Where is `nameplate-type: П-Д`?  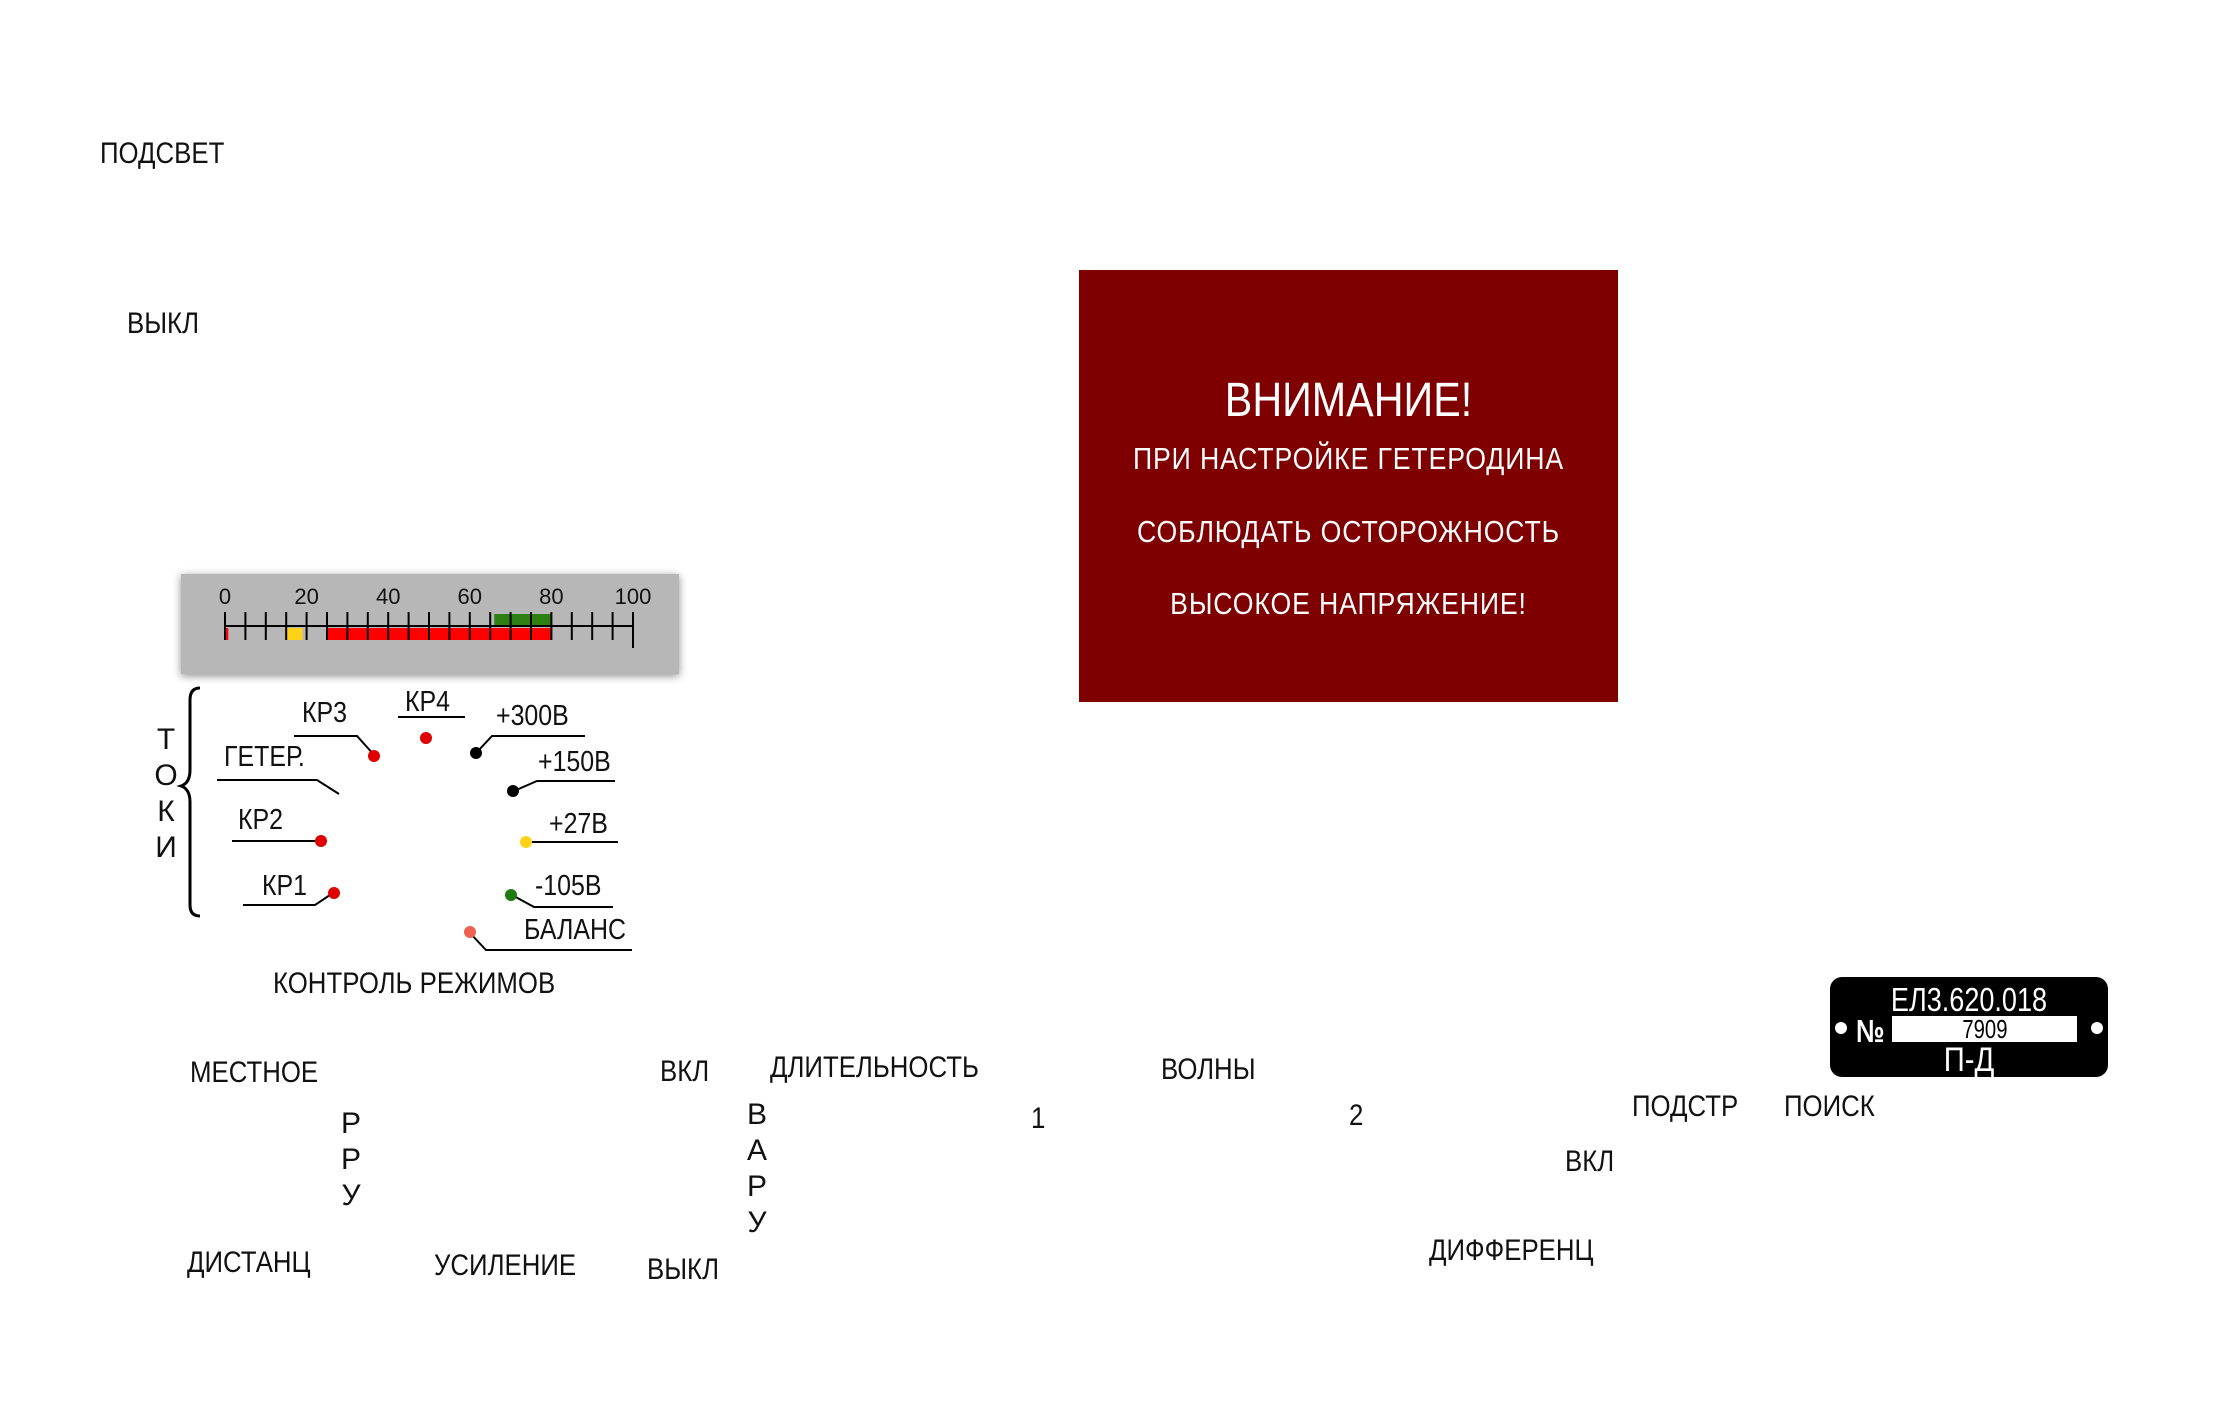
nameplate-type: П-Д is located at coordinates (1969, 1060).